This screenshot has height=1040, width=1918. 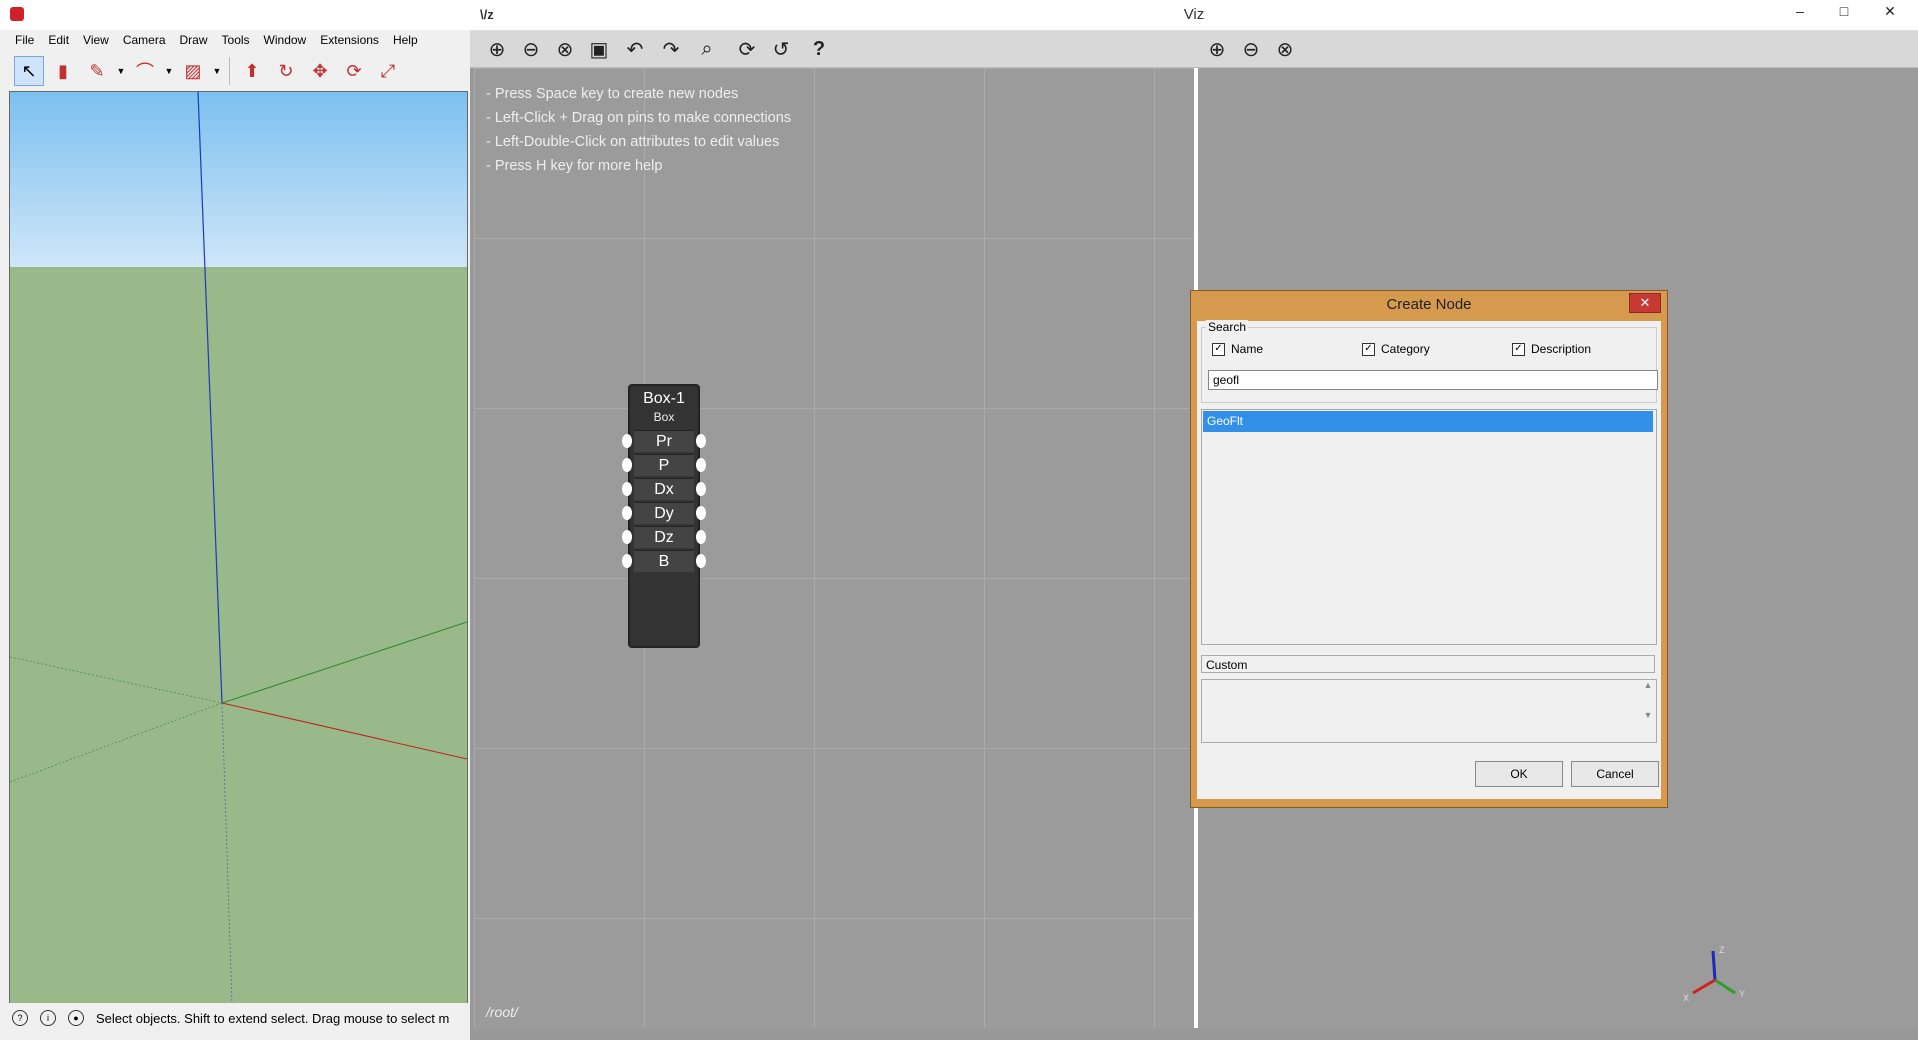 I want to click on red-axis-dashed, so click(x=116, y=742).